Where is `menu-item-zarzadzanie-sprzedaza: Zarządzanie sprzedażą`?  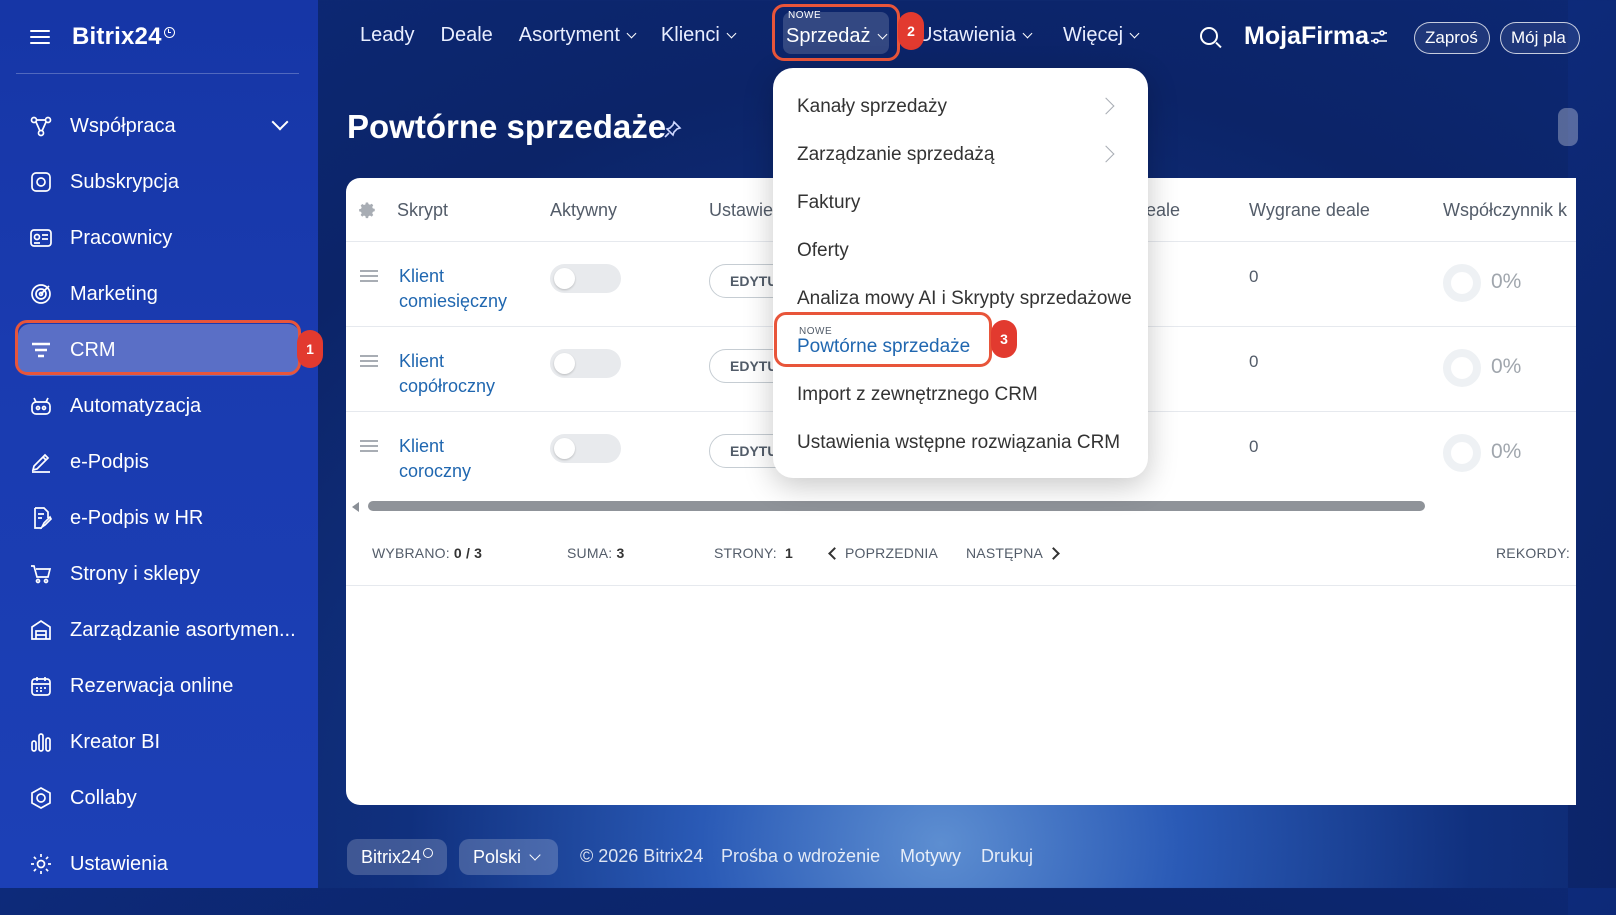
menu-item-zarzadzanie-sprzedaza: Zarządzanie sprzedażą is located at coordinates (896, 155).